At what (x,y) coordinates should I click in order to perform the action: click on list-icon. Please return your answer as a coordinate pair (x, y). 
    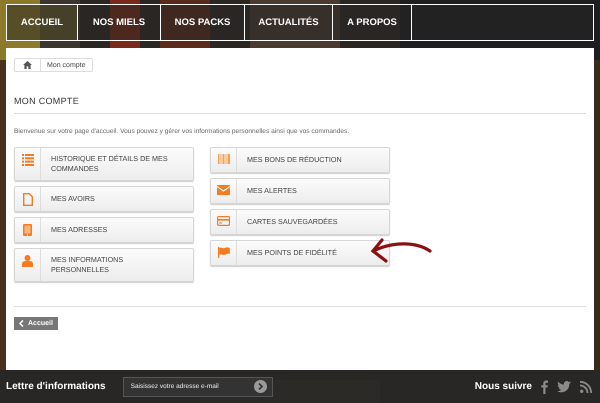
    Looking at the image, I should click on (28, 160).